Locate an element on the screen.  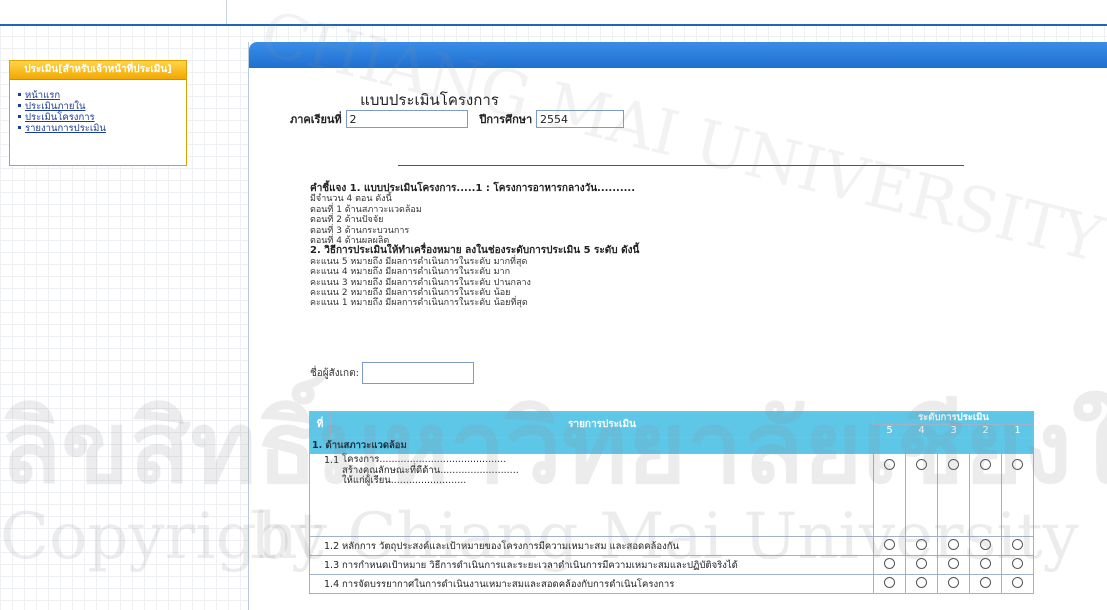
sidebar-item-report: รายงานการประเมิน is located at coordinates (102, 128).